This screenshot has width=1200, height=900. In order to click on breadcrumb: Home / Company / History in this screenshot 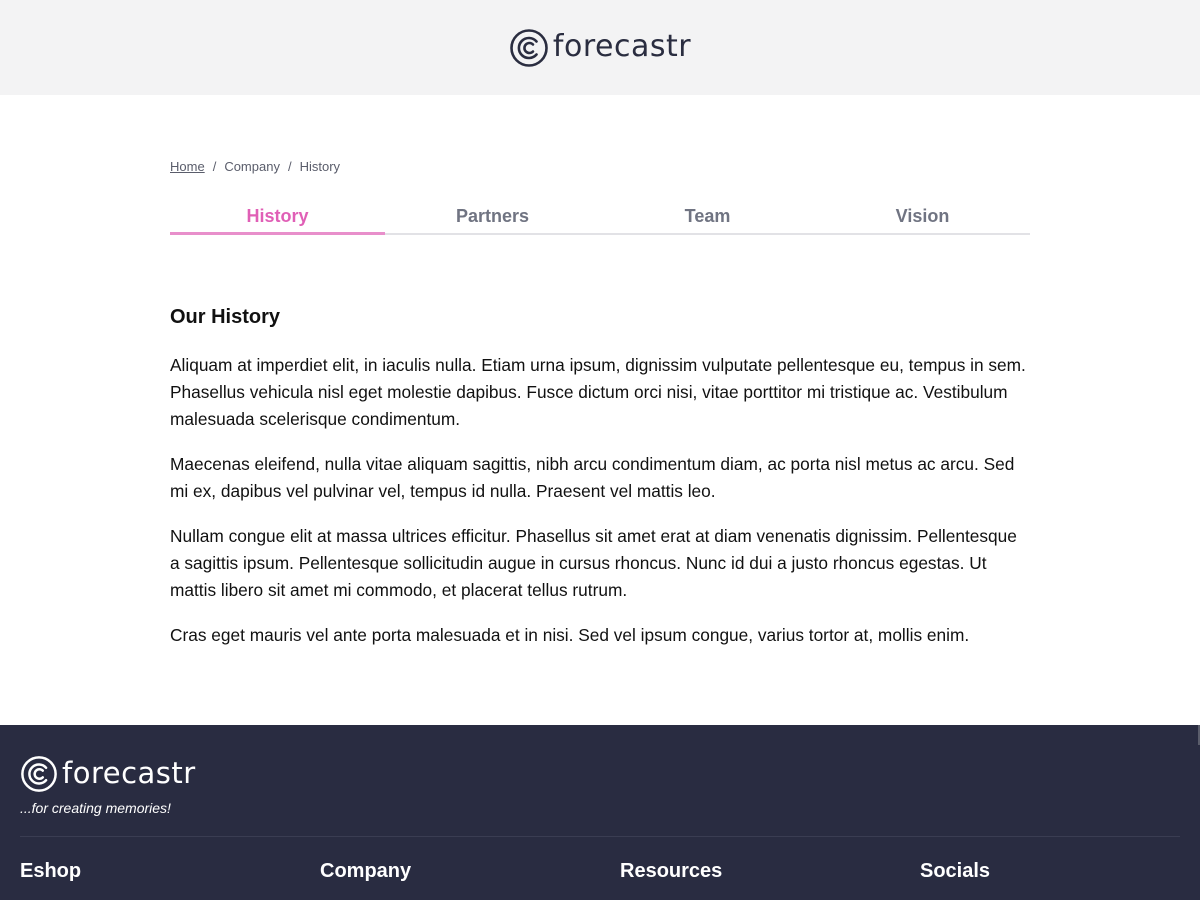, I will do `click(255, 166)`.